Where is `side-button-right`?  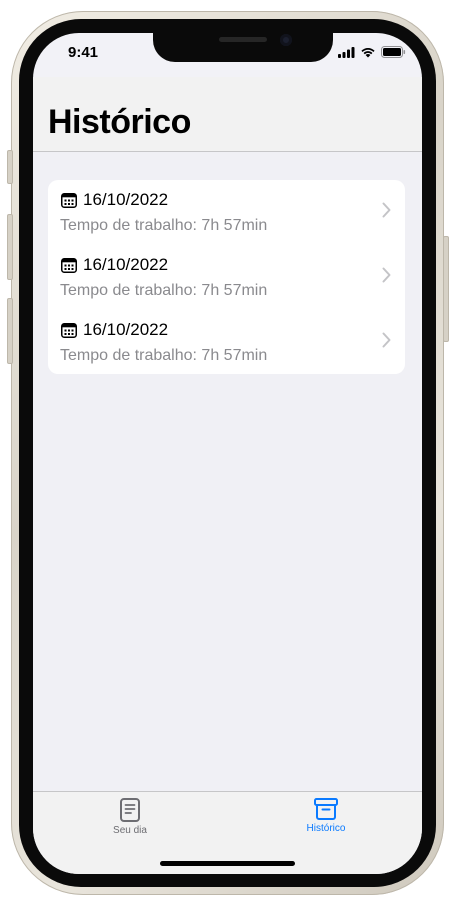 side-button-right is located at coordinates (446, 289).